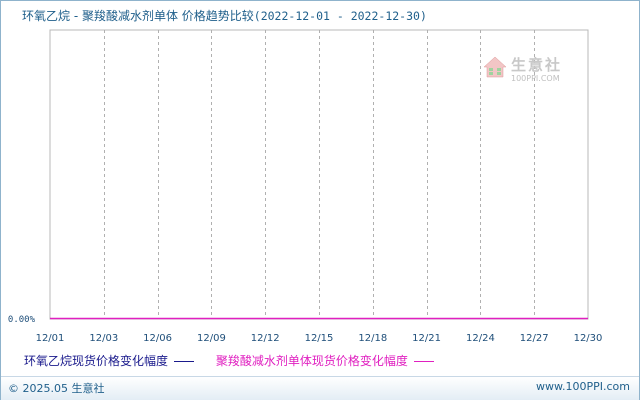 This screenshot has width=640, height=400. Describe the element at coordinates (535, 78) in the screenshot. I see `watermark-url: 100PPI.COM` at that location.